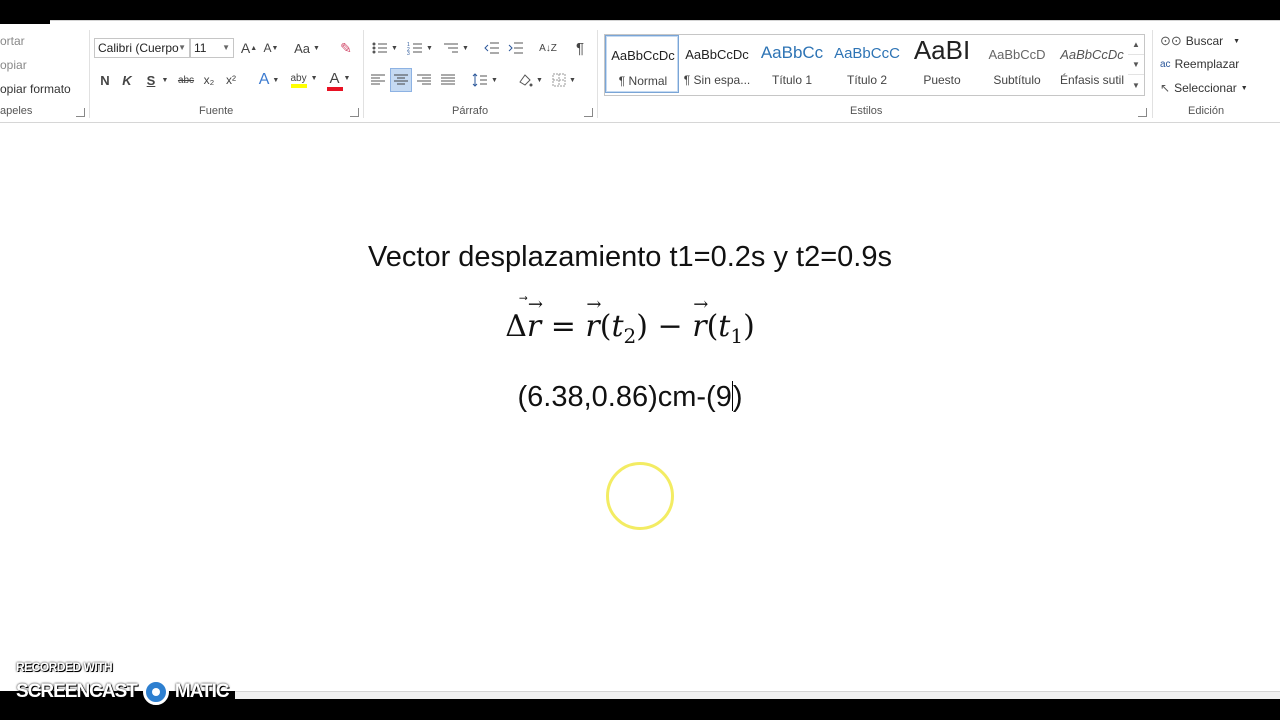 The width and height of the screenshot is (1280, 720). I want to click on underline-button: S, so click(151, 80).